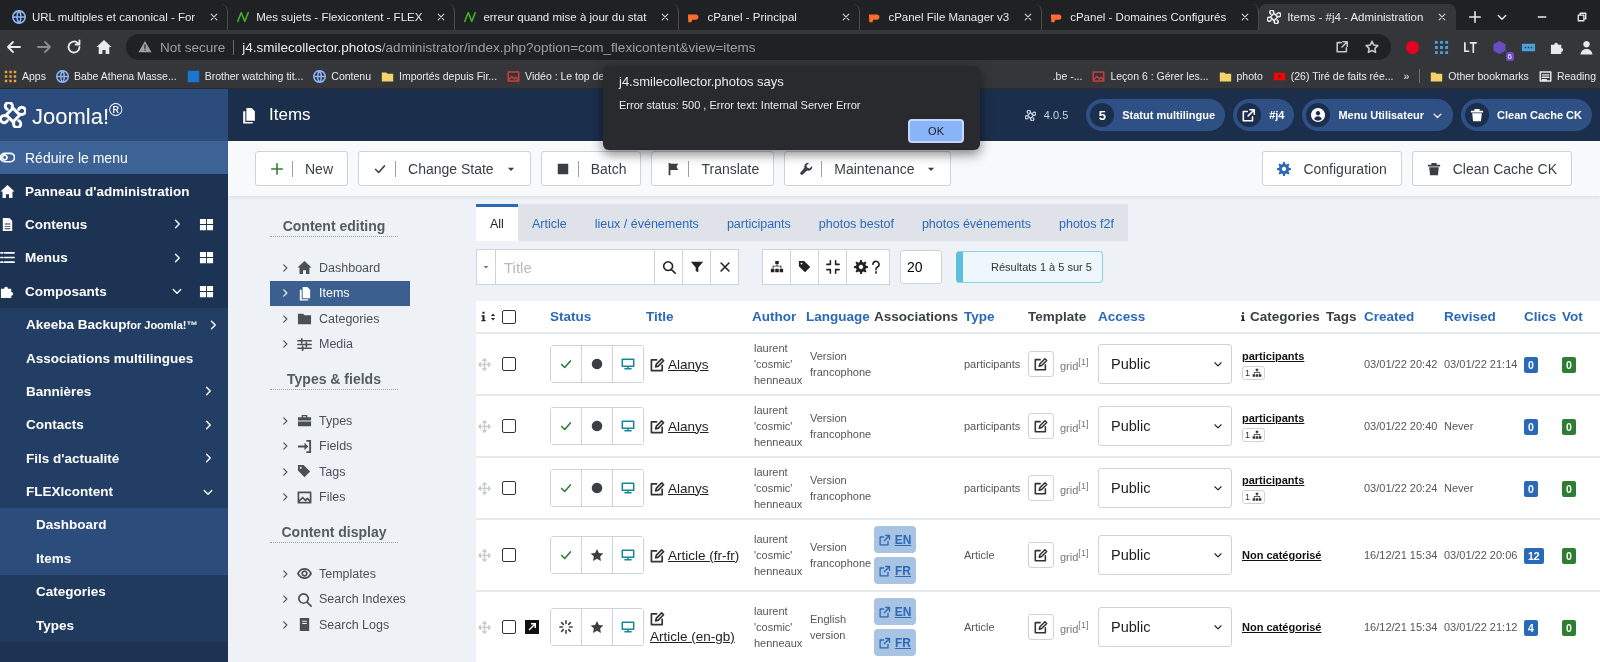 This screenshot has width=1600, height=662. Describe the element at coordinates (340, 599) in the screenshot. I see `nav-item: Search Indexes` at that location.